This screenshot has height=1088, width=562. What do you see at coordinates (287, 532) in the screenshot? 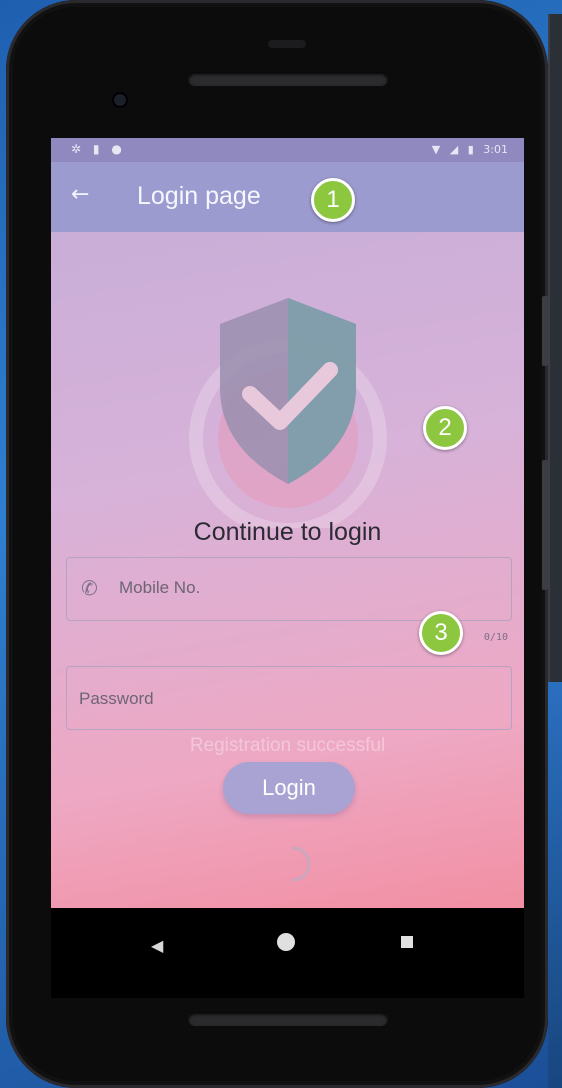
I see `login-heading: Continue to login` at bounding box center [287, 532].